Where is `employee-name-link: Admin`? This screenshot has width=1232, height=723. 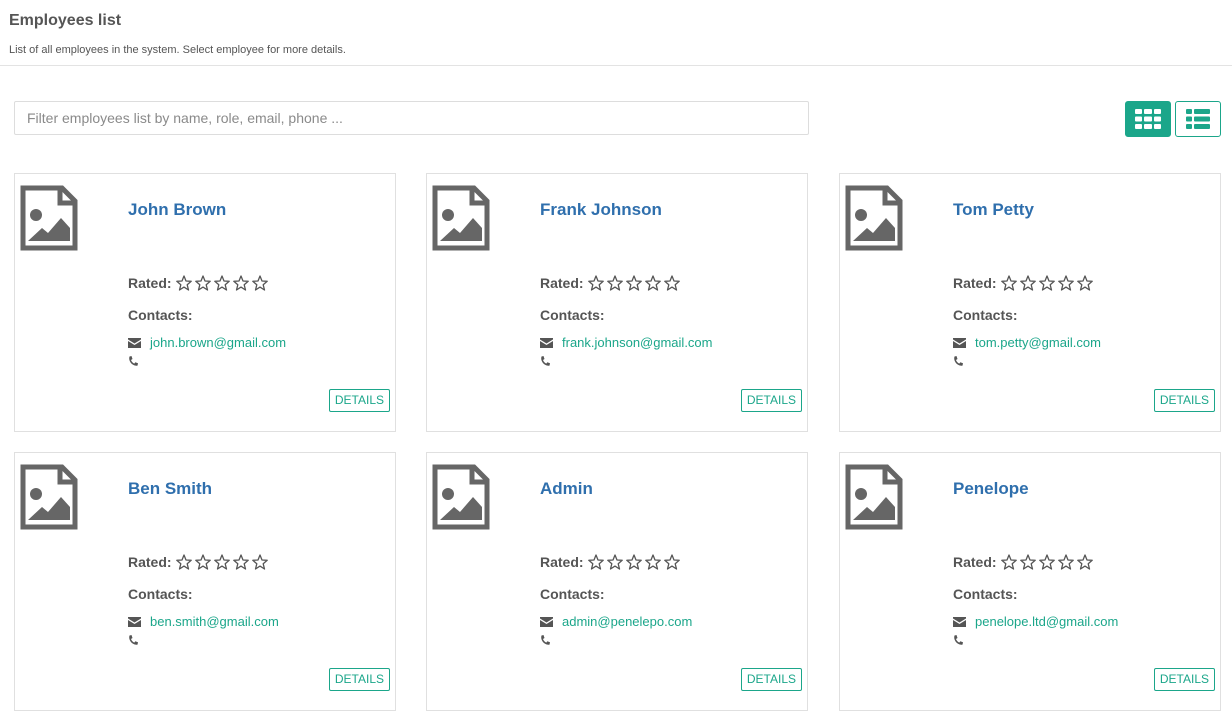 employee-name-link: Admin is located at coordinates (566, 489).